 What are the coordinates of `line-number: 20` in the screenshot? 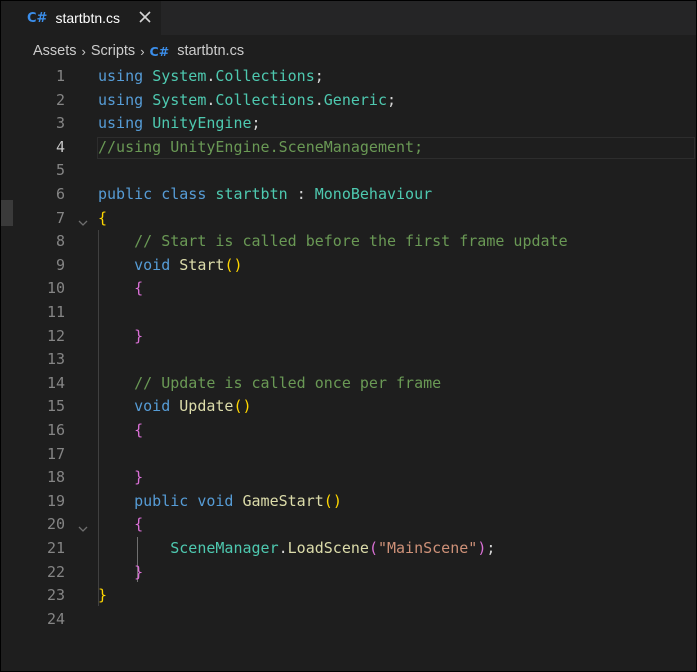 It's located at (55, 524).